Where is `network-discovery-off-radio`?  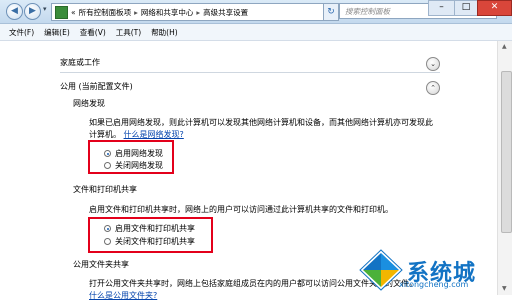 network-discovery-off-radio is located at coordinates (107, 165).